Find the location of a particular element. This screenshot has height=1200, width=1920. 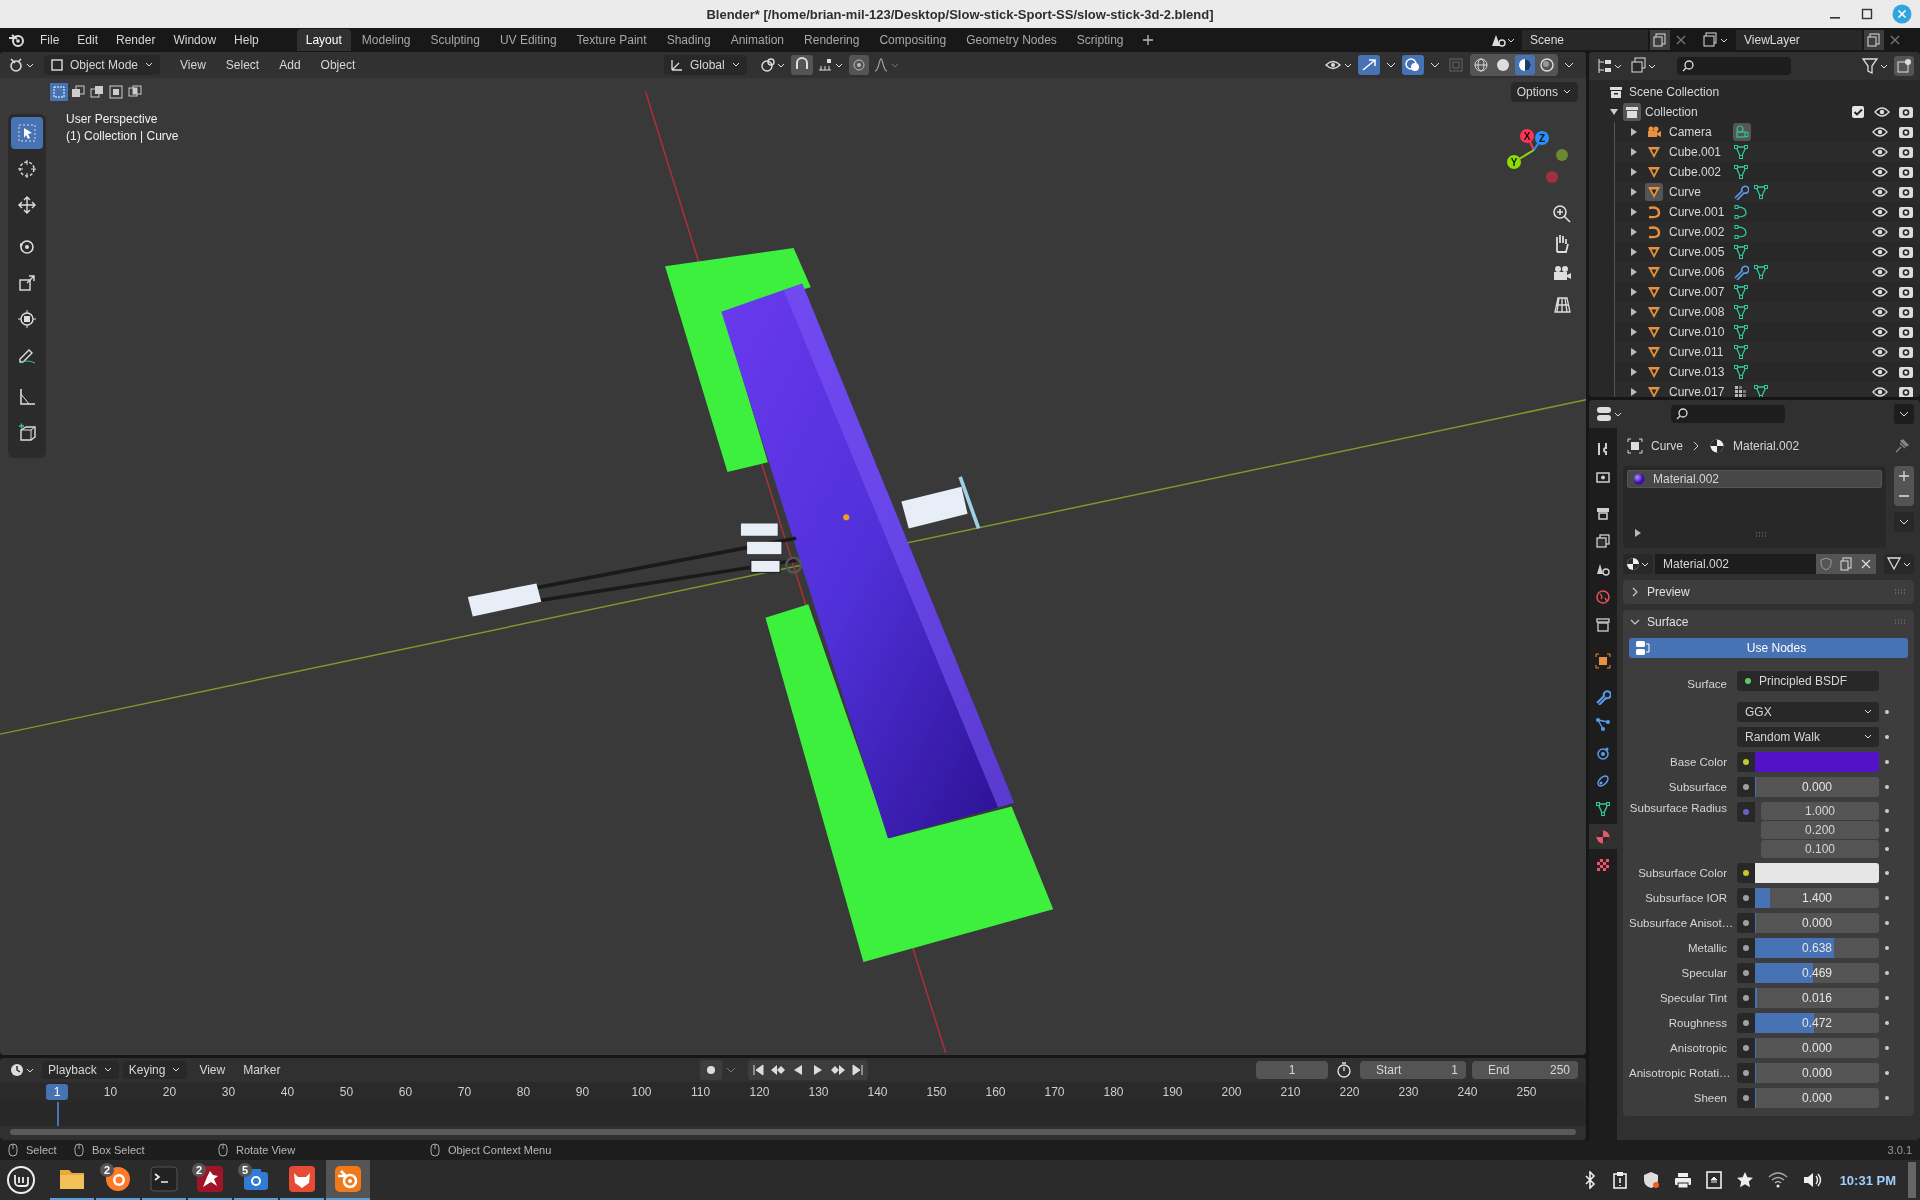

shader-field: Principled BSDF is located at coordinates (1808, 681).